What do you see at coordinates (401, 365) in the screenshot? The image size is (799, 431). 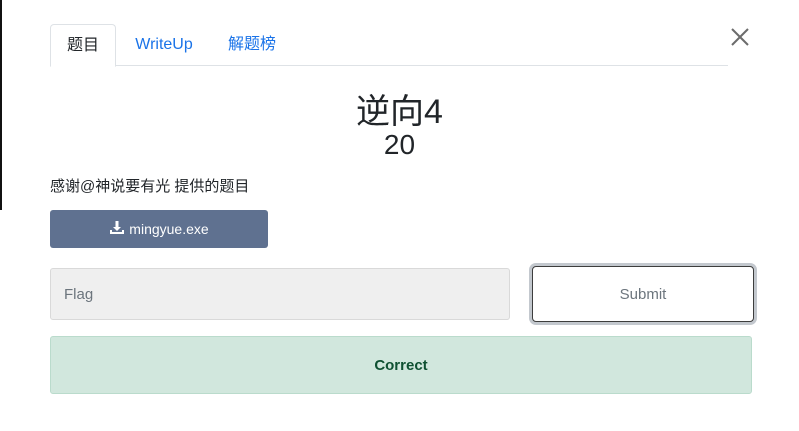 I see `result-message: Correct` at bounding box center [401, 365].